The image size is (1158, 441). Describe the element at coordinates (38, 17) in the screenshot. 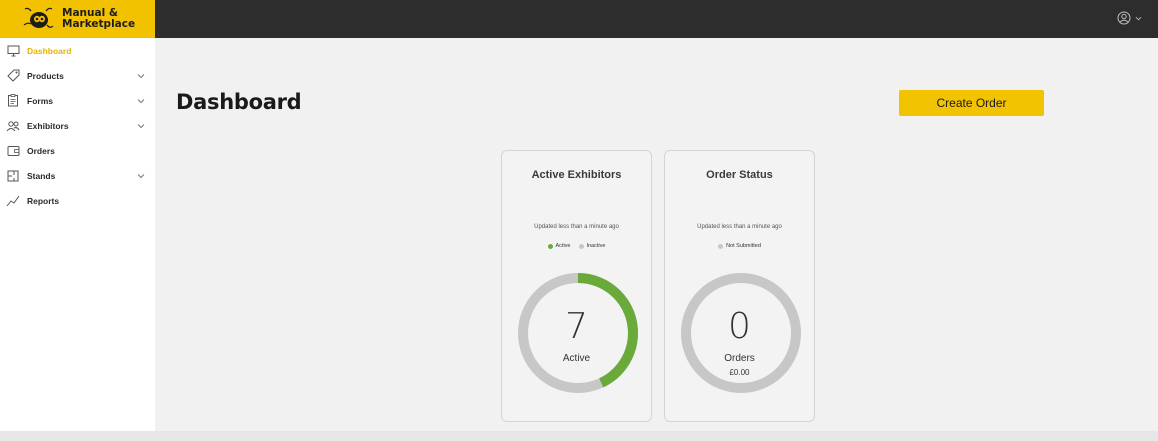

I see `bee-logo-icon` at that location.